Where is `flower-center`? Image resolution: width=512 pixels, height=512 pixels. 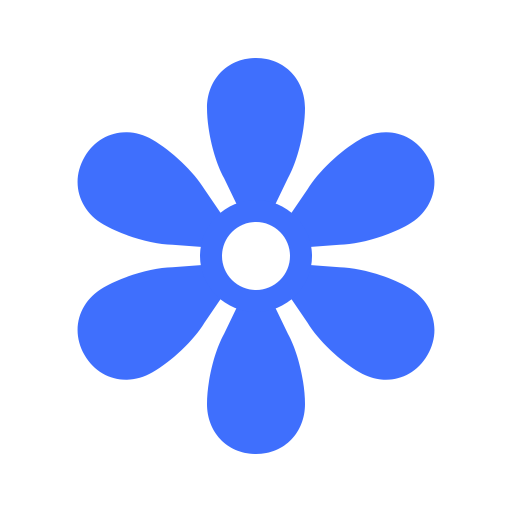 flower-center is located at coordinates (256, 256).